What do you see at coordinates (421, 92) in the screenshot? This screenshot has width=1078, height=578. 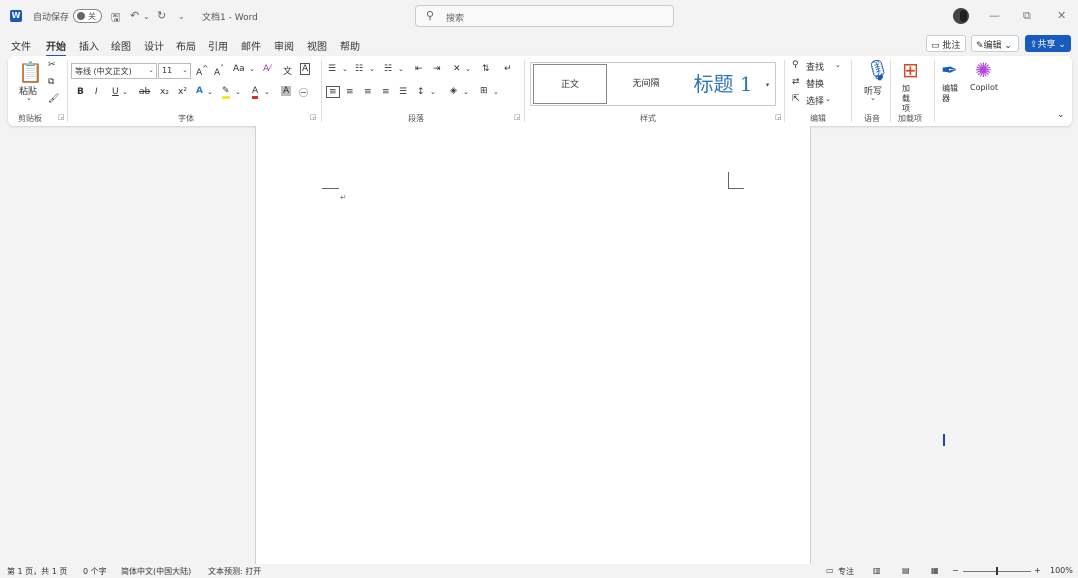 I see `line-spacing-icon: ↕` at bounding box center [421, 92].